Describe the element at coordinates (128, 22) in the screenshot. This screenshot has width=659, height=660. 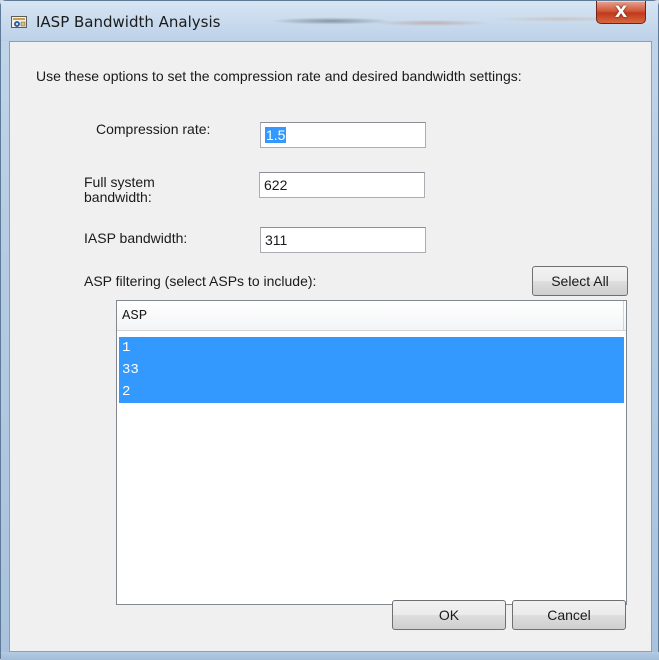
I see `window-title: IASP Bandwidth Analysis` at that location.